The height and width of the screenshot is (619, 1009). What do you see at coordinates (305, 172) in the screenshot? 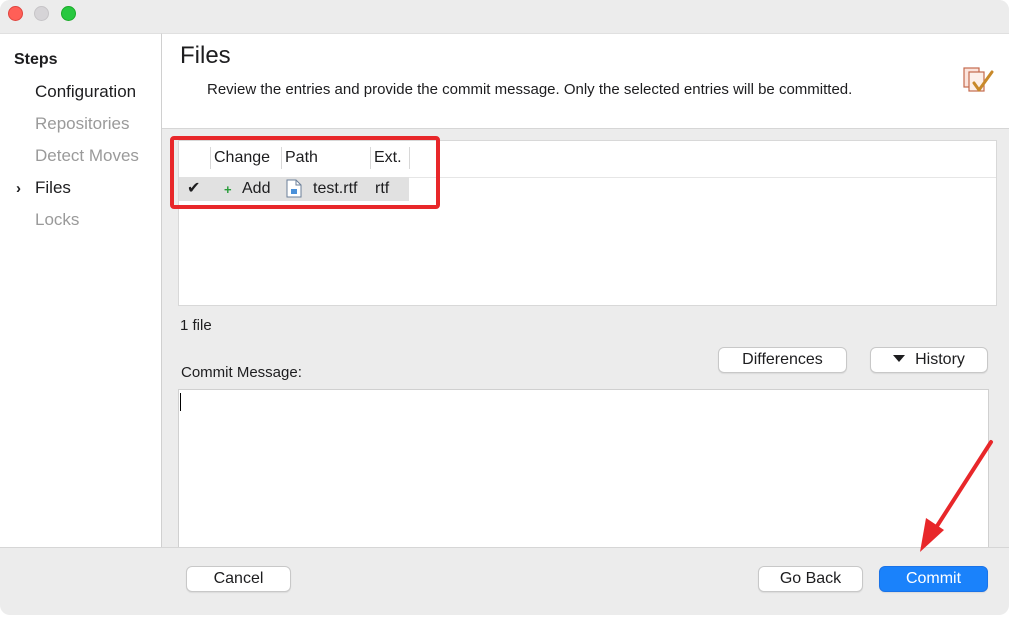
I see `annotation-highlight-box` at bounding box center [305, 172].